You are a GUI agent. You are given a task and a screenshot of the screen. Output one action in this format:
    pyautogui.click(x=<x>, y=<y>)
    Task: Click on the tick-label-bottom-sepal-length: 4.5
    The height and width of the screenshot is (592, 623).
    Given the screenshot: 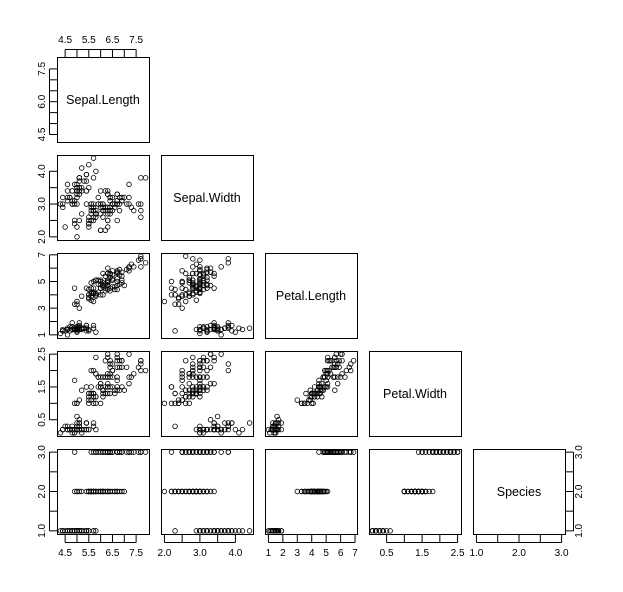 What is the action you would take?
    pyautogui.click(x=65, y=553)
    